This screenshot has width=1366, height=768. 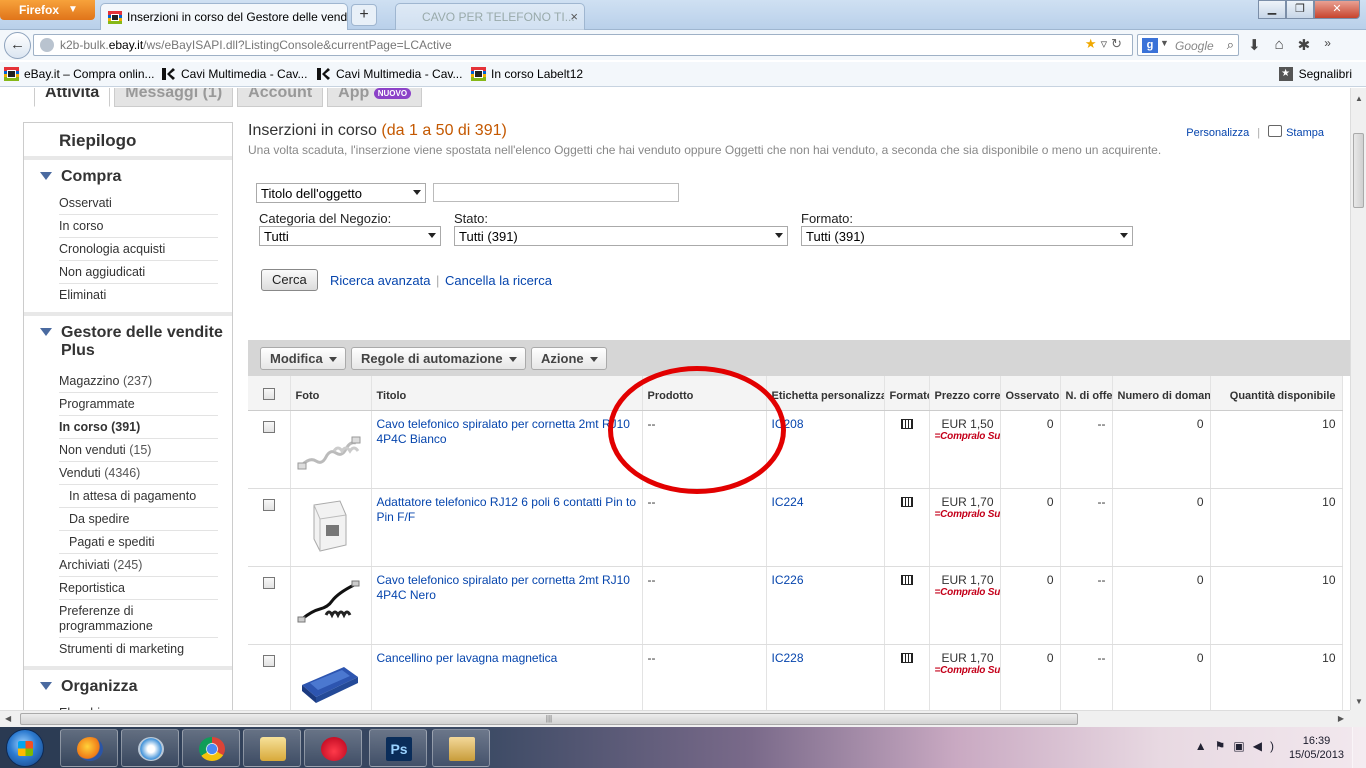 What do you see at coordinates (907, 393) in the screenshot?
I see `col-formato: Formato` at bounding box center [907, 393].